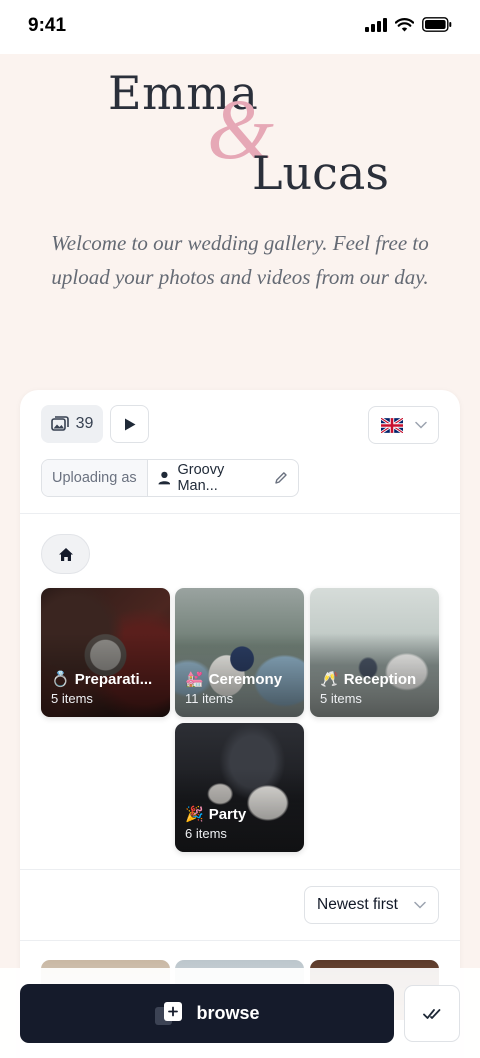  Describe the element at coordinates (194, 814) in the screenshot. I see `party-popper-emoji-icon: 🎉` at that location.